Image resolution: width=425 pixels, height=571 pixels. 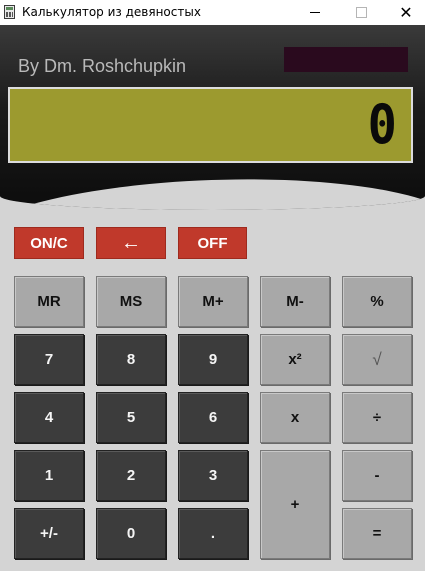 What do you see at coordinates (213, 301) in the screenshot?
I see `memory-add-button: M+` at bounding box center [213, 301].